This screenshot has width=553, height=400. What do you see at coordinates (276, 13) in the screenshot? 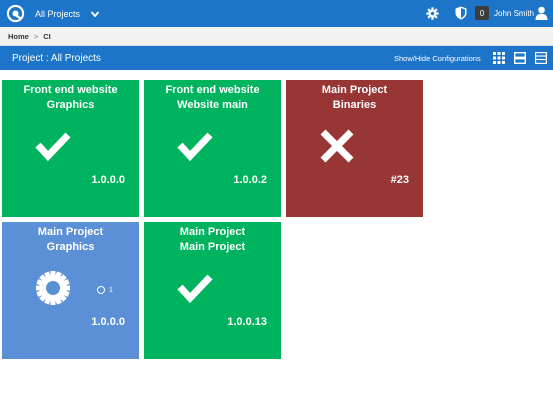
I see `top-bar: All Projects 0 John Smith` at bounding box center [276, 13].